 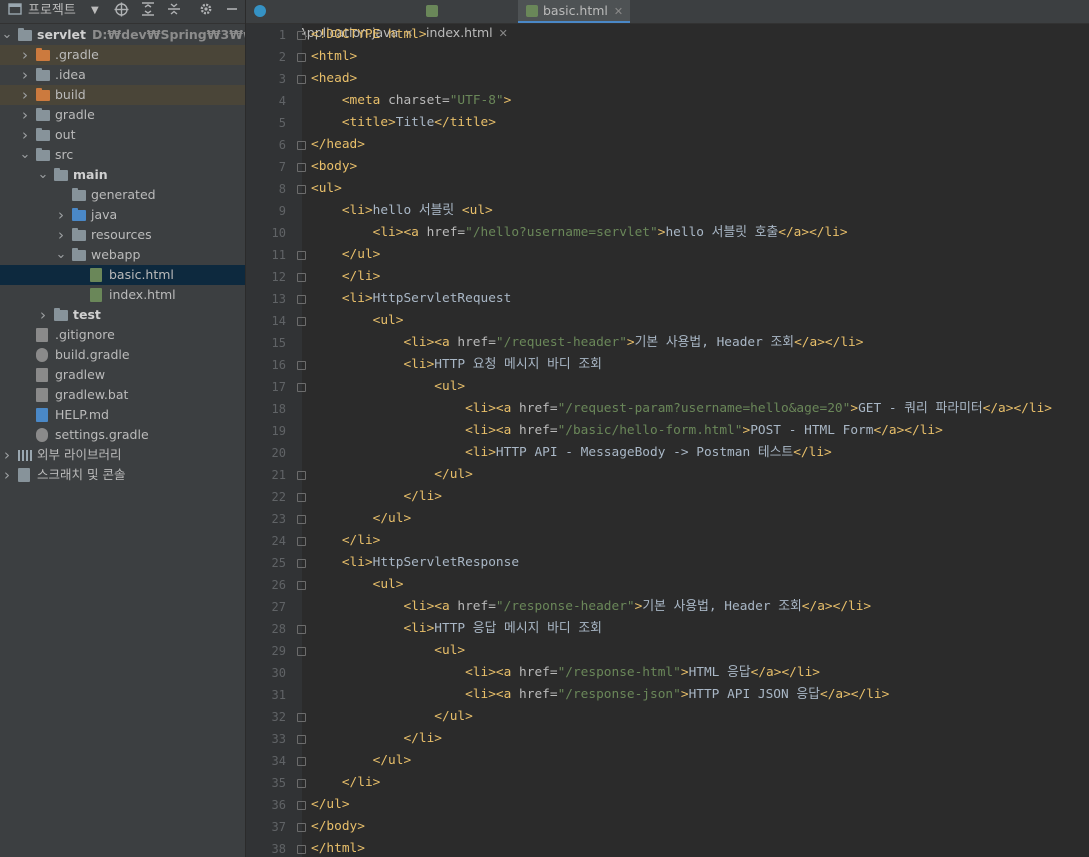 I want to click on tree-item: .gitignore, so click(x=122, y=335).